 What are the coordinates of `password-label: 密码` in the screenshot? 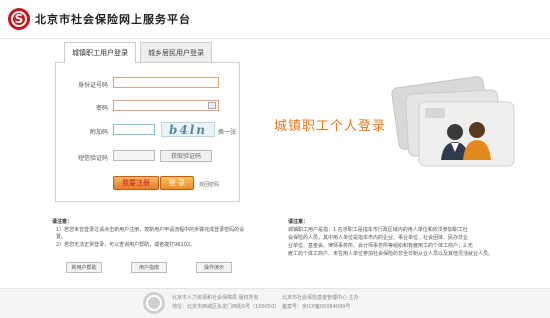 It's located at (101, 108).